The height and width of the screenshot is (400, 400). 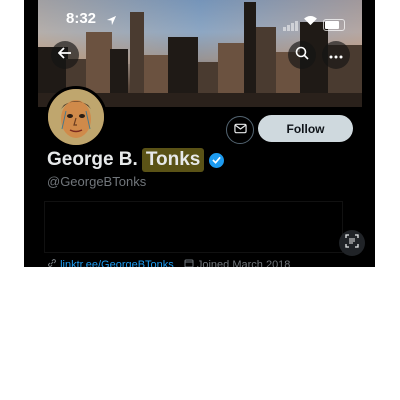 I want to click on display-name-first: George B., so click(x=92, y=159).